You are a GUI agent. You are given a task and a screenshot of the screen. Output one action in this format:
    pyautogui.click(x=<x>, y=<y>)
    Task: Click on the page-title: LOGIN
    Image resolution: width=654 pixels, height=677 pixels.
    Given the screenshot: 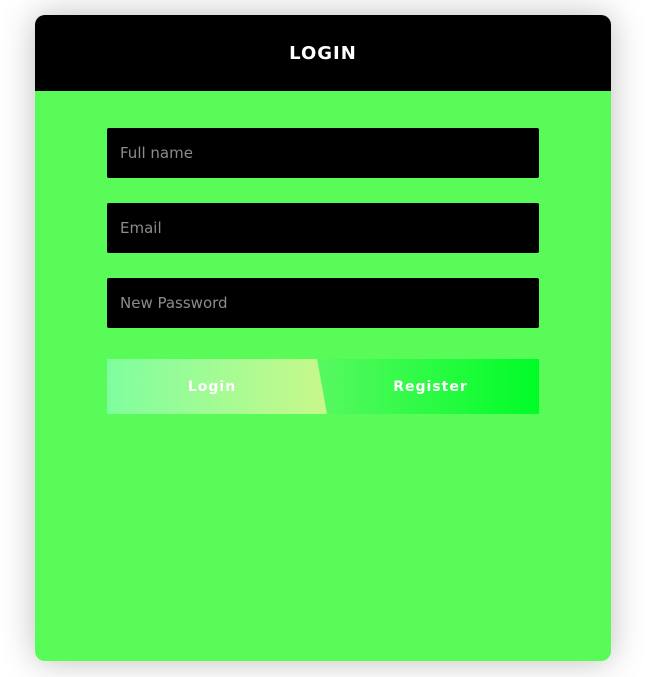 What is the action you would take?
    pyautogui.click(x=323, y=53)
    